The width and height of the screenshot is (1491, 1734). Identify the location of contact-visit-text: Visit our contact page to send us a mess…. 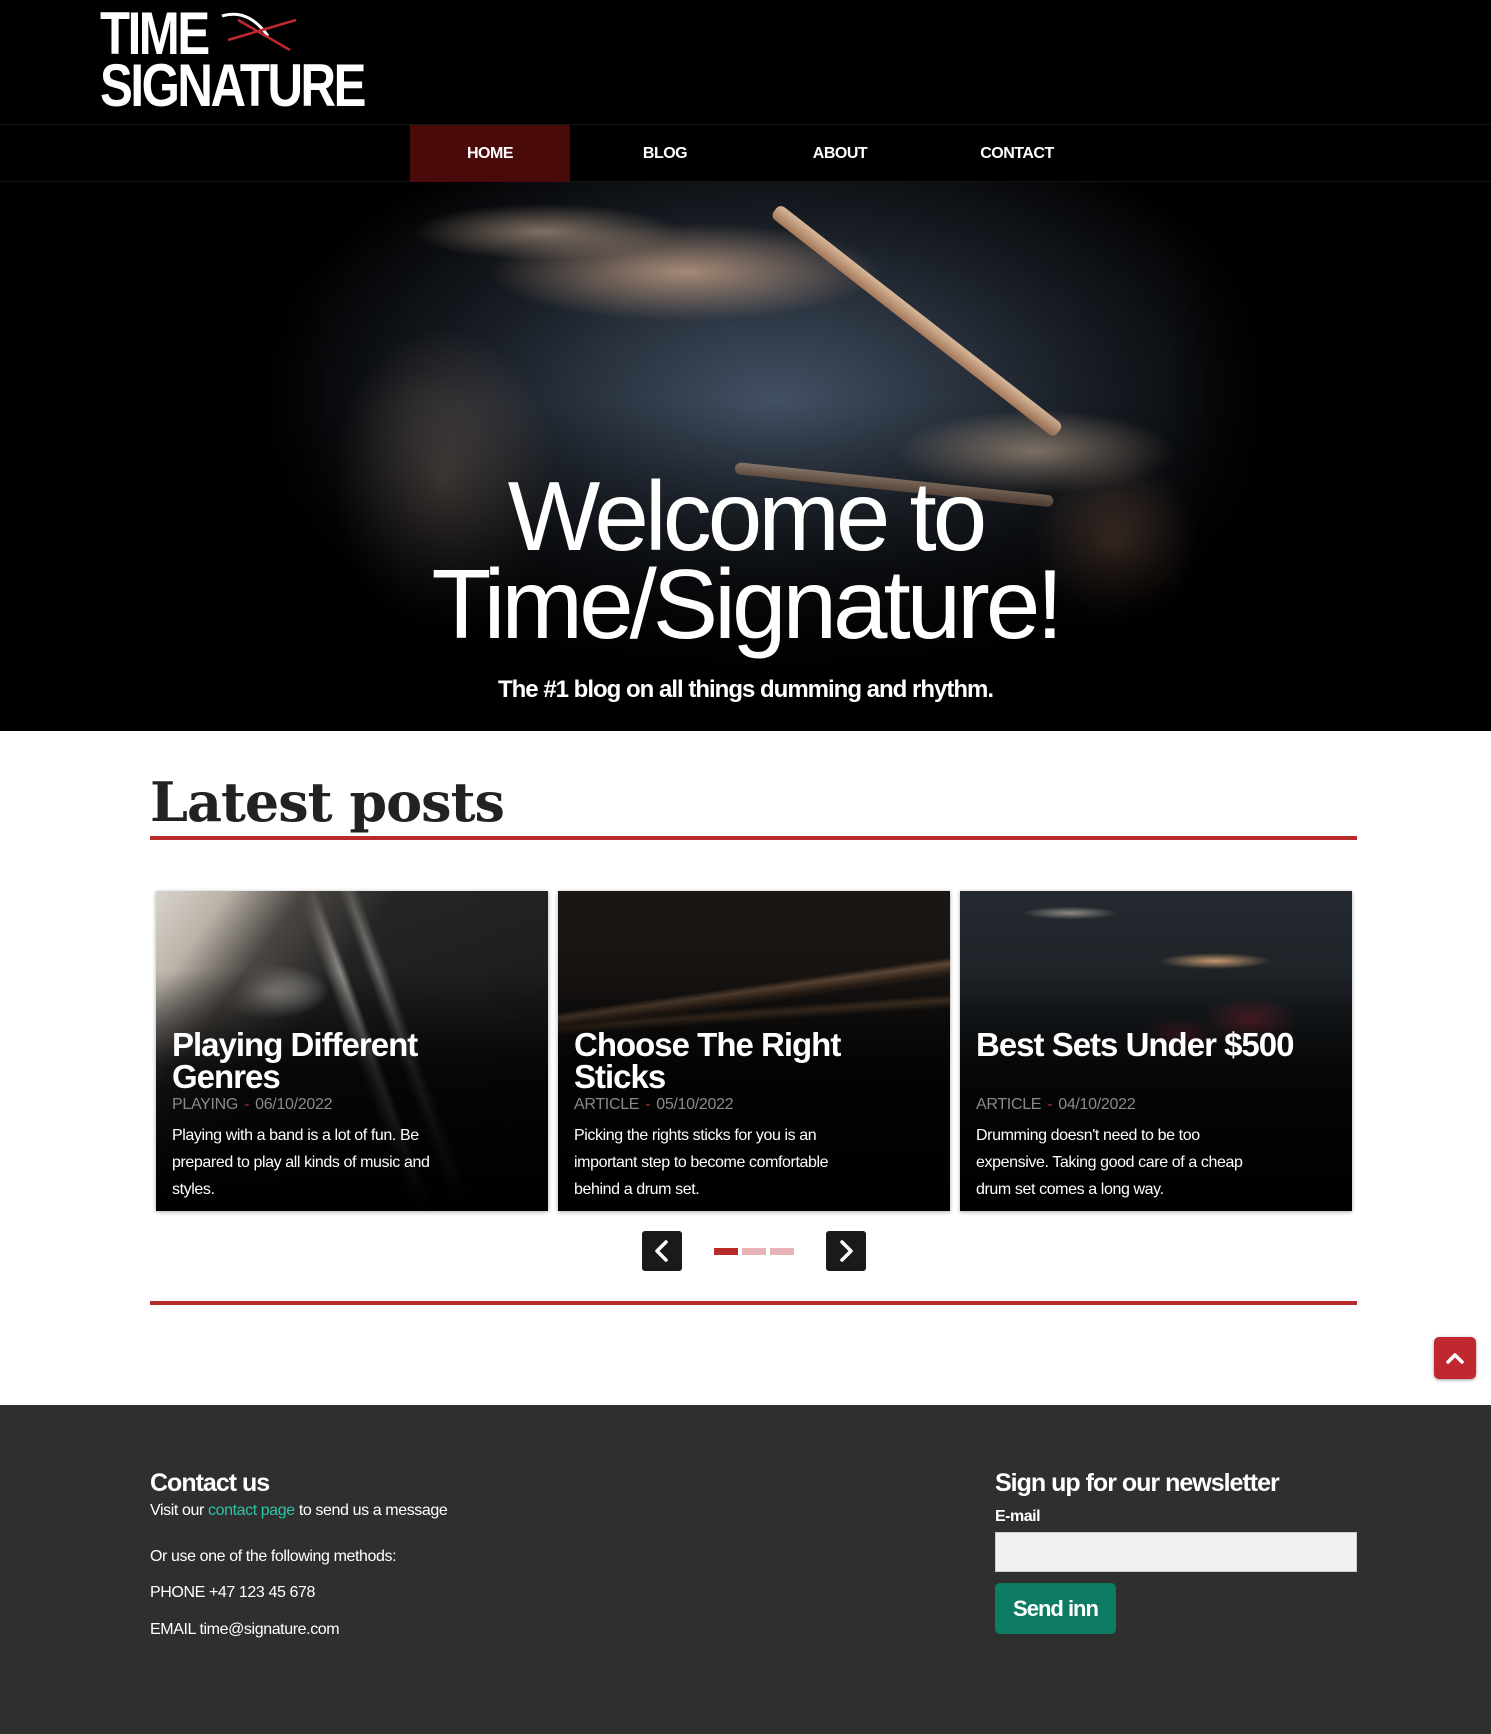
(299, 1510).